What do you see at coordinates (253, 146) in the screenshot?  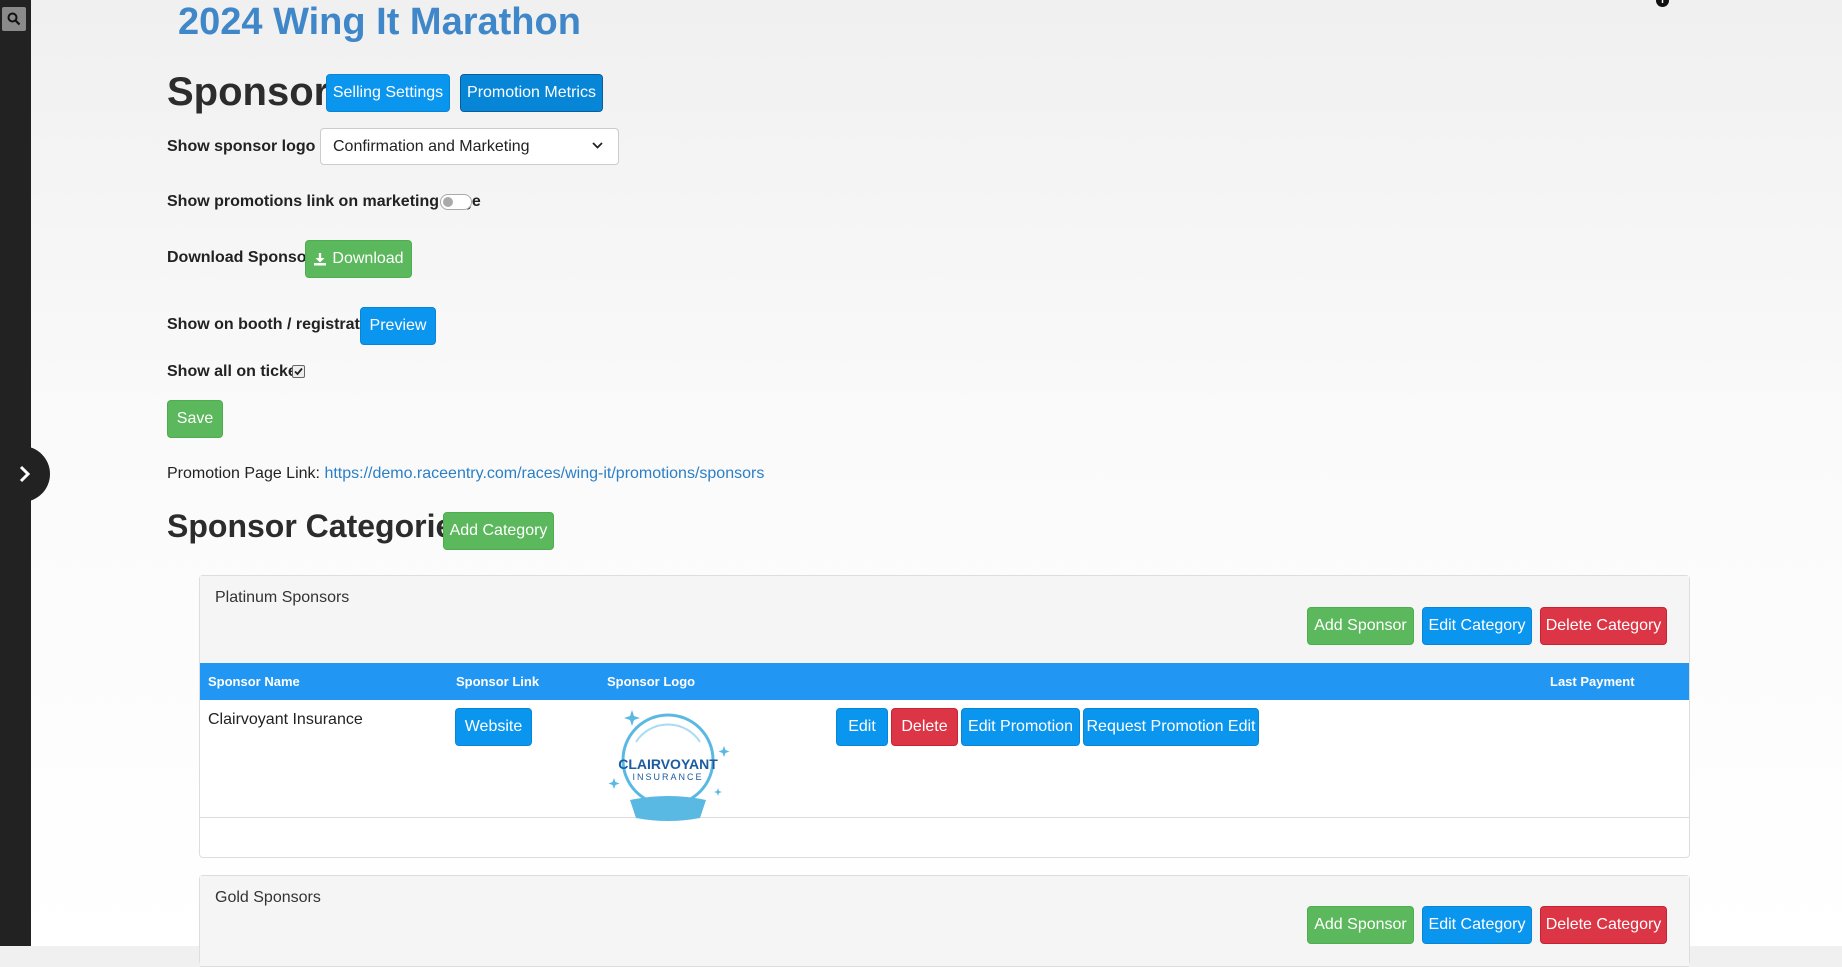 I see `show-logo-label: Show sponsor logo on` at bounding box center [253, 146].